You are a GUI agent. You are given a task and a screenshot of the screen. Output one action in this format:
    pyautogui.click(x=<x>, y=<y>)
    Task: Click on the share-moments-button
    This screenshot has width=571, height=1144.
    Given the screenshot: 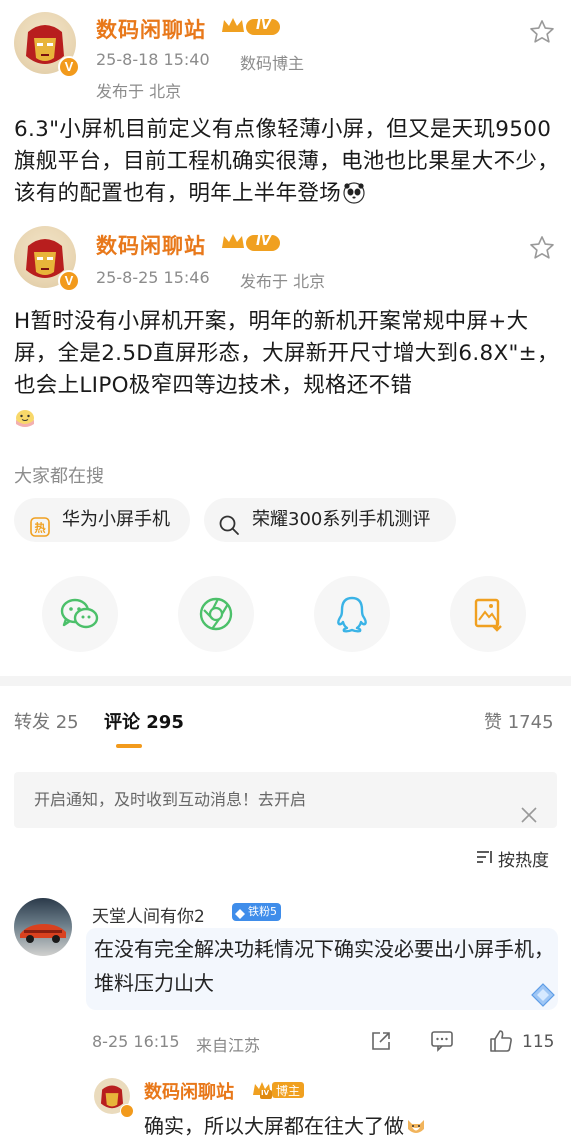 What is the action you would take?
    pyautogui.click(x=216, y=614)
    